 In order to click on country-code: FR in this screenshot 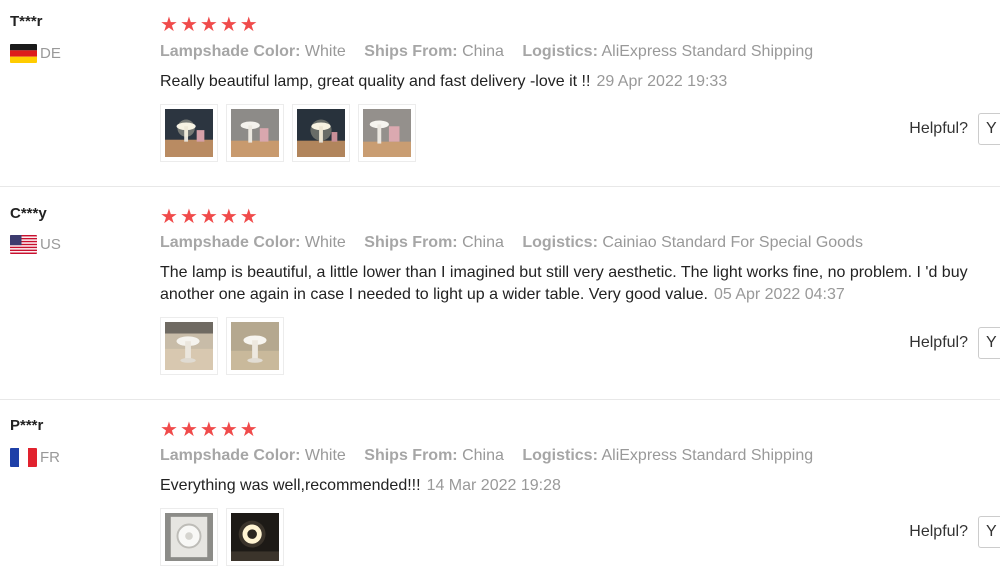, I will do `click(50, 457)`.